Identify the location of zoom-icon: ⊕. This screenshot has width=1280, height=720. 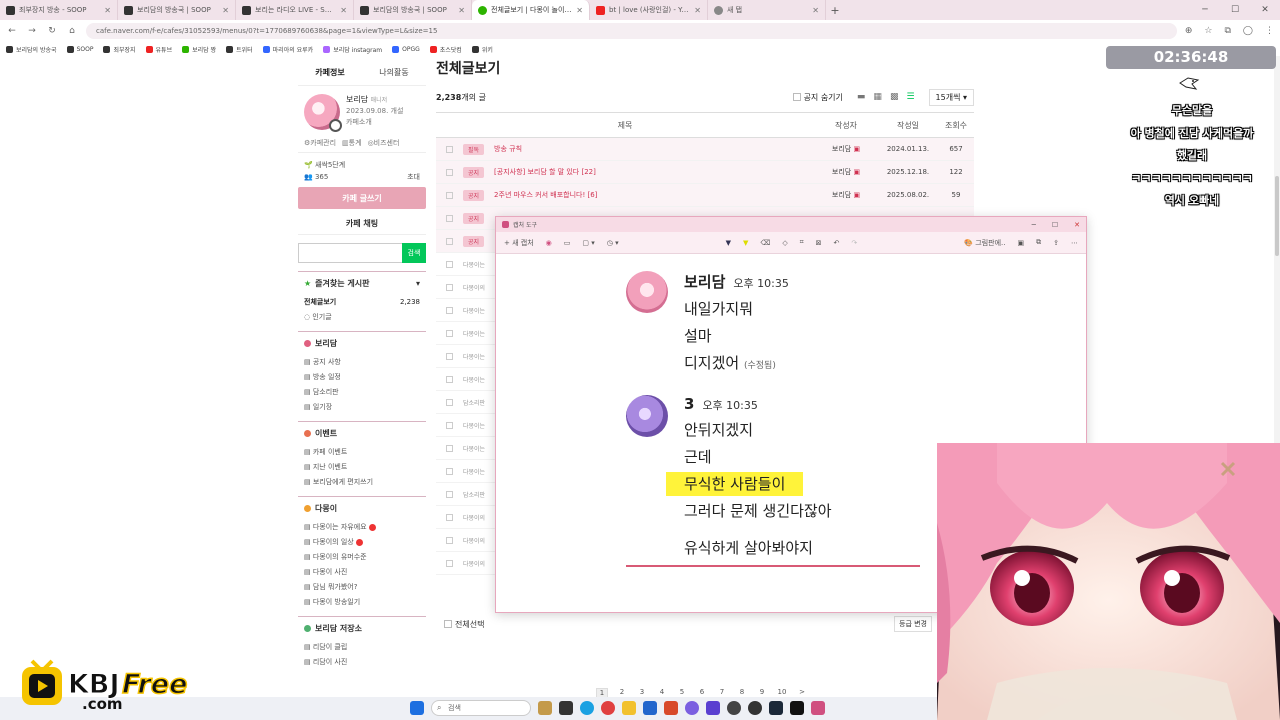
(1189, 31).